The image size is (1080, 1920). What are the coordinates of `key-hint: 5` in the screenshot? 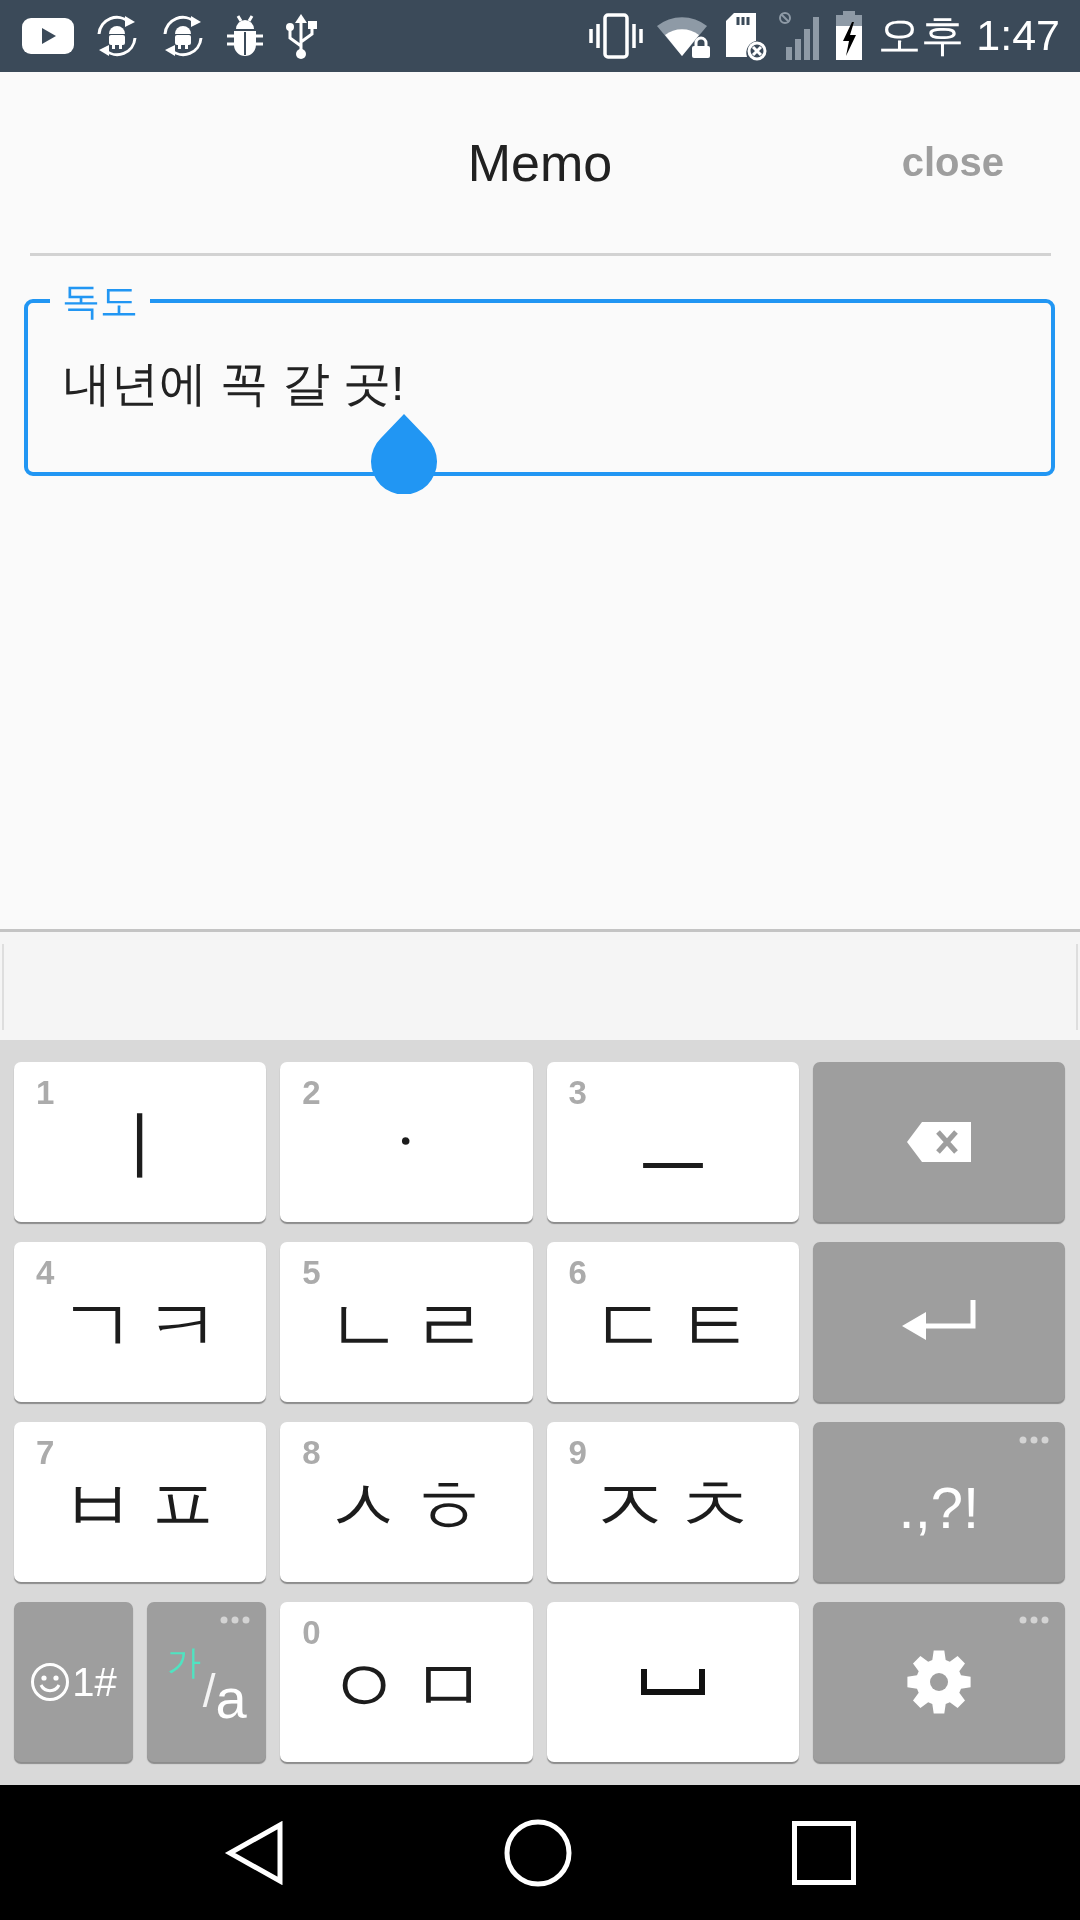 It's located at (311, 1273).